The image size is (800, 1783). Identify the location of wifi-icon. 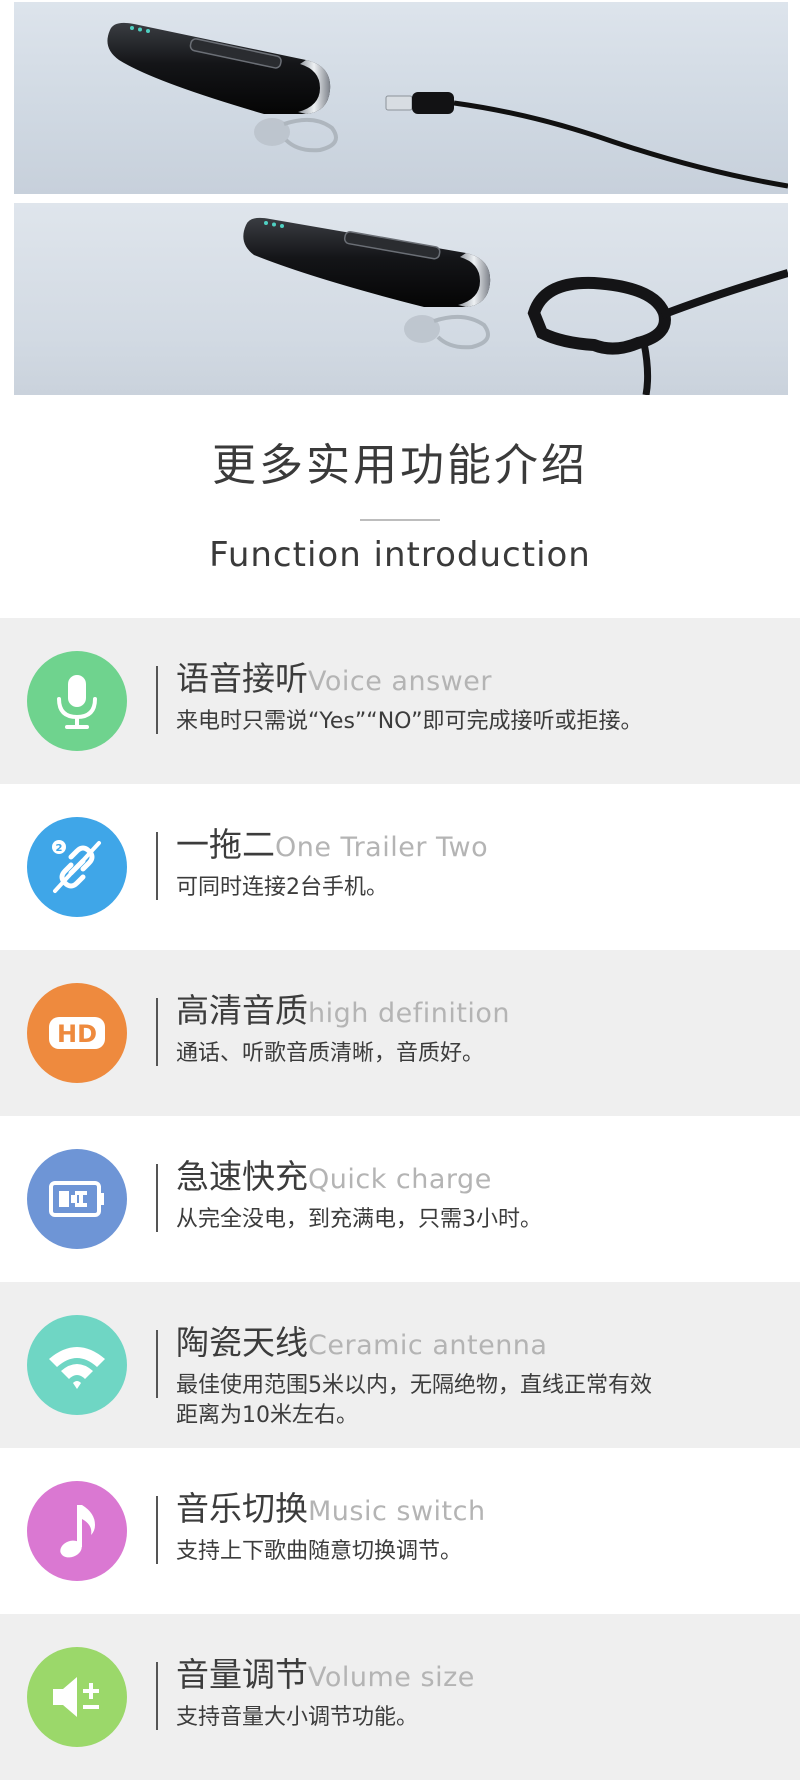
(77, 1365).